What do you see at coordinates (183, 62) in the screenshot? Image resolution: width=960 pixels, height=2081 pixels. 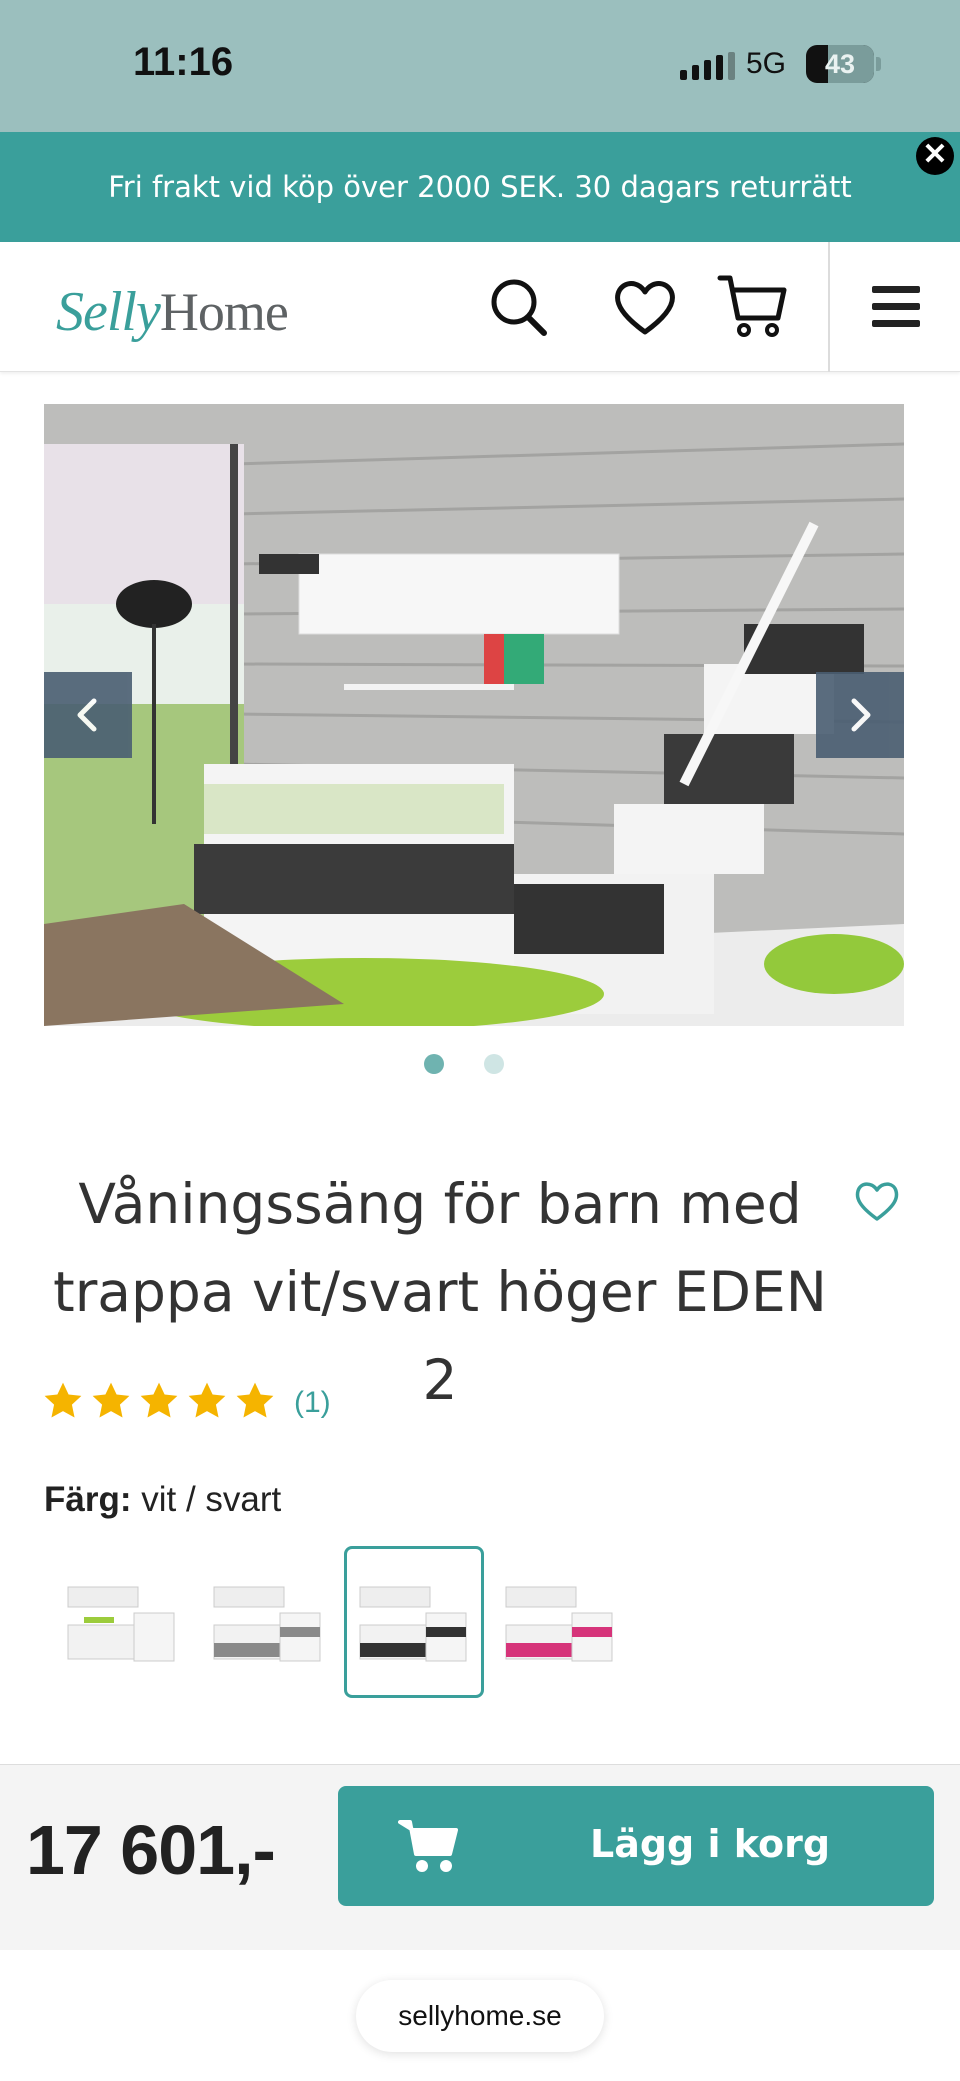 I see `clock: 11:16` at bounding box center [183, 62].